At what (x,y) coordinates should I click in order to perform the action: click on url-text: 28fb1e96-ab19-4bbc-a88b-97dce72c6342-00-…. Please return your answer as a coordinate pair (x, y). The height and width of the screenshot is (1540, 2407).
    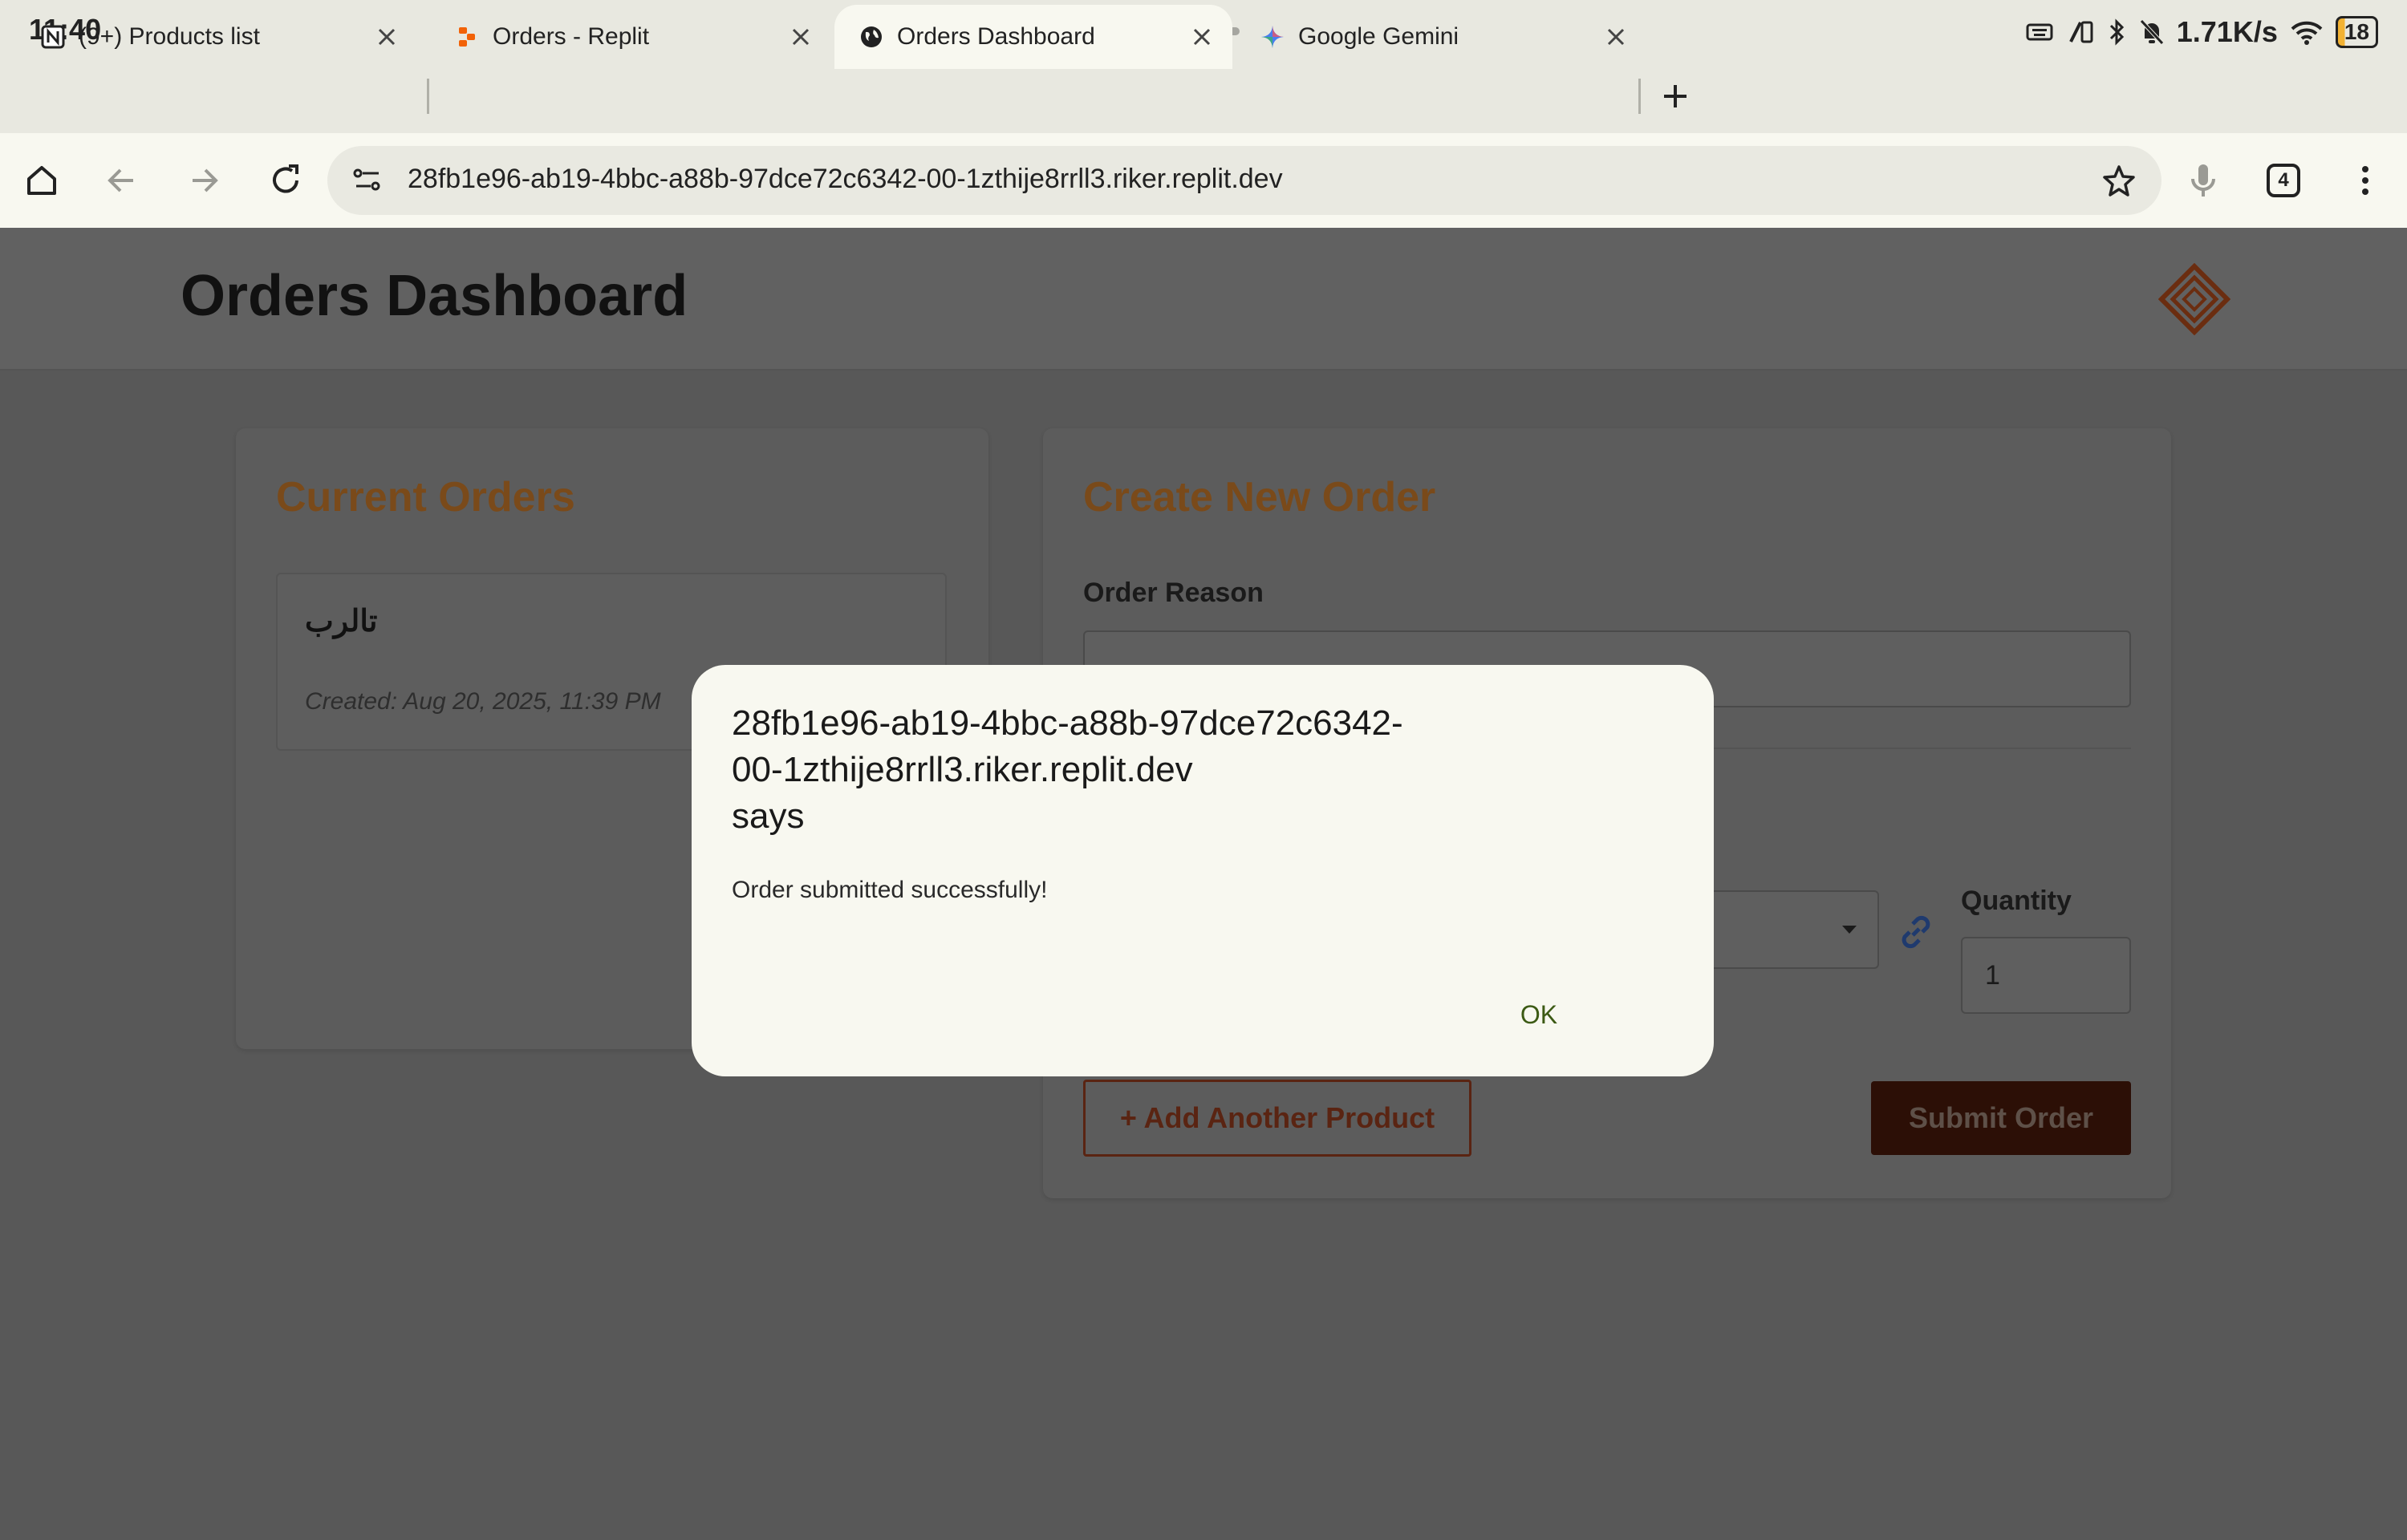
    Looking at the image, I should click on (845, 179).